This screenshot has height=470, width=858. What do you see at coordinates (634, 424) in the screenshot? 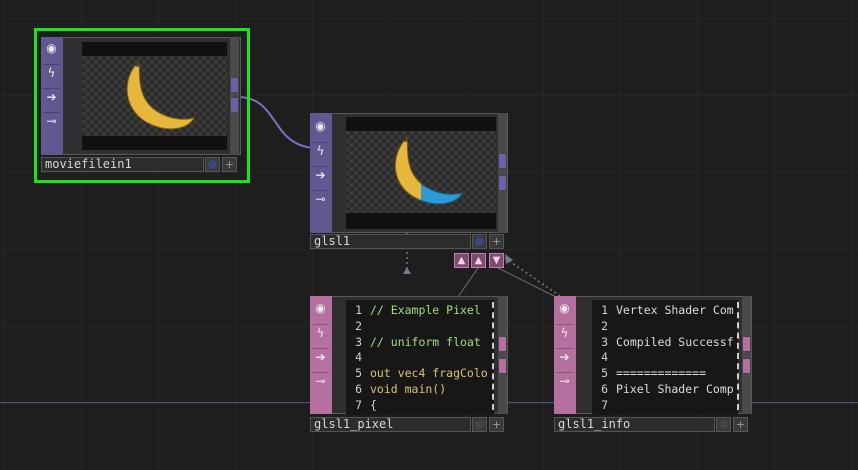
I see `node-name-label: glsl1_info` at bounding box center [634, 424].